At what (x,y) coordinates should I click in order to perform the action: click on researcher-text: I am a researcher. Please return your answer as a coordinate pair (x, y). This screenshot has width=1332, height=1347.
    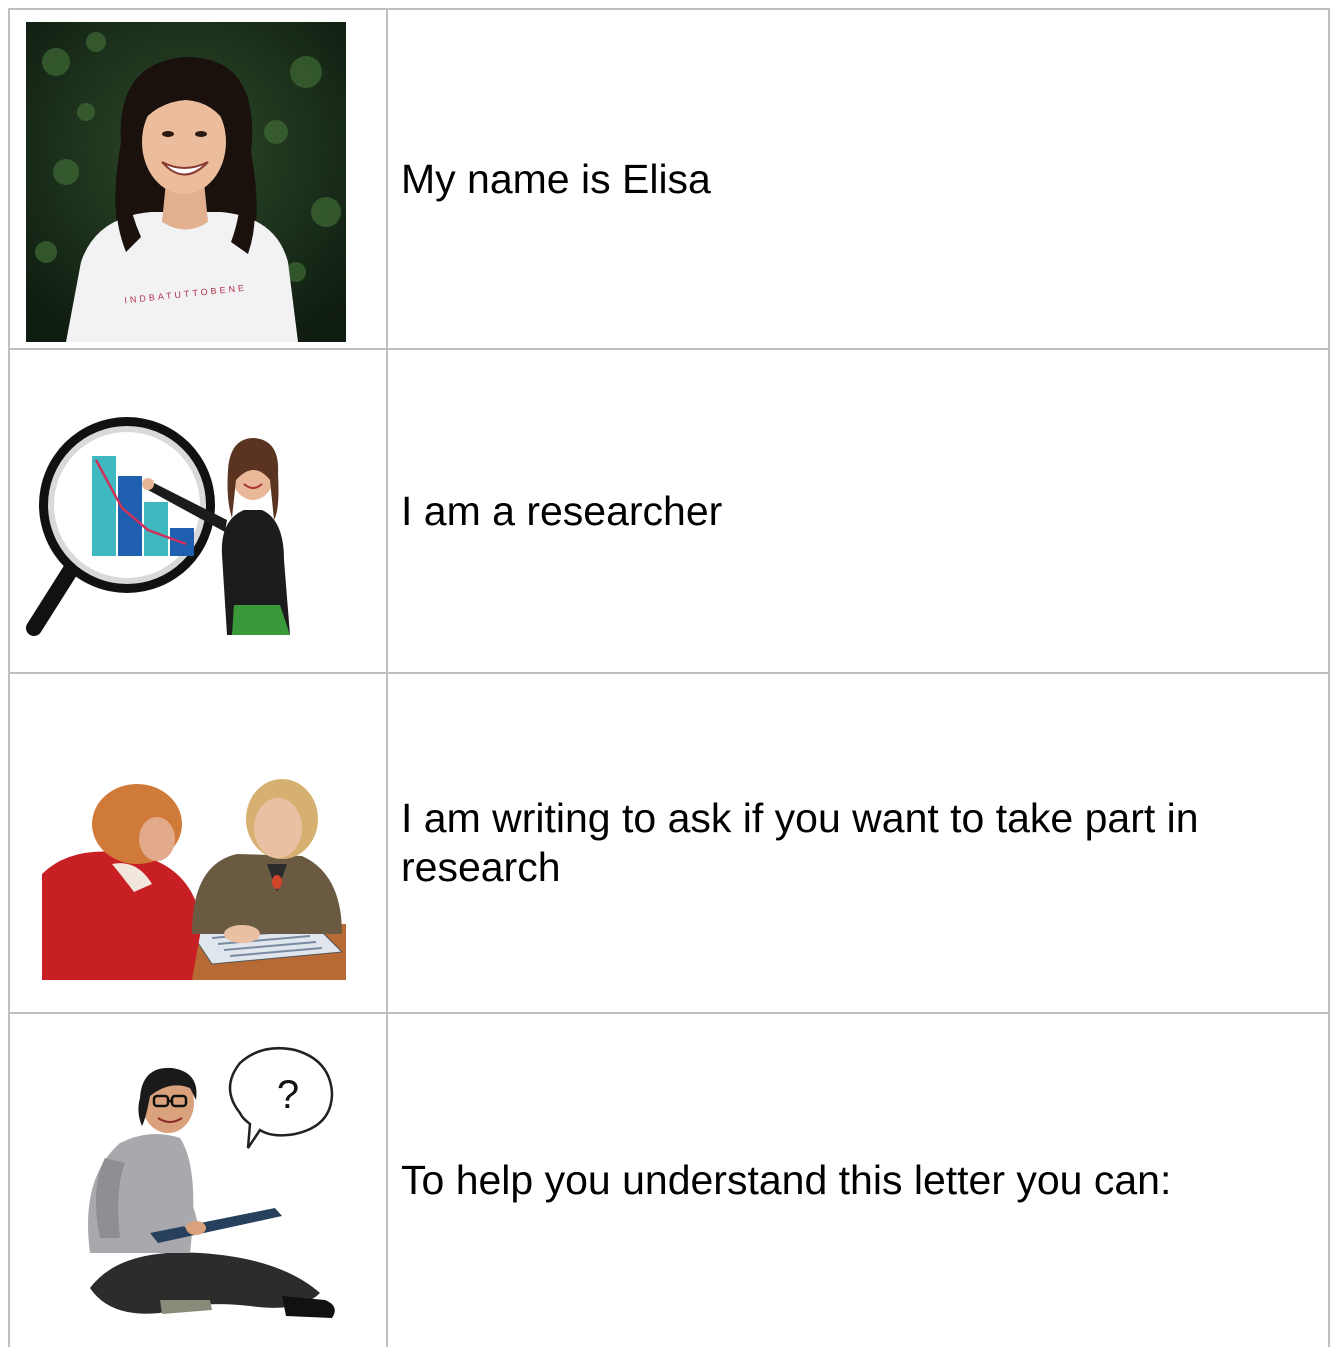
    Looking at the image, I should click on (562, 510).